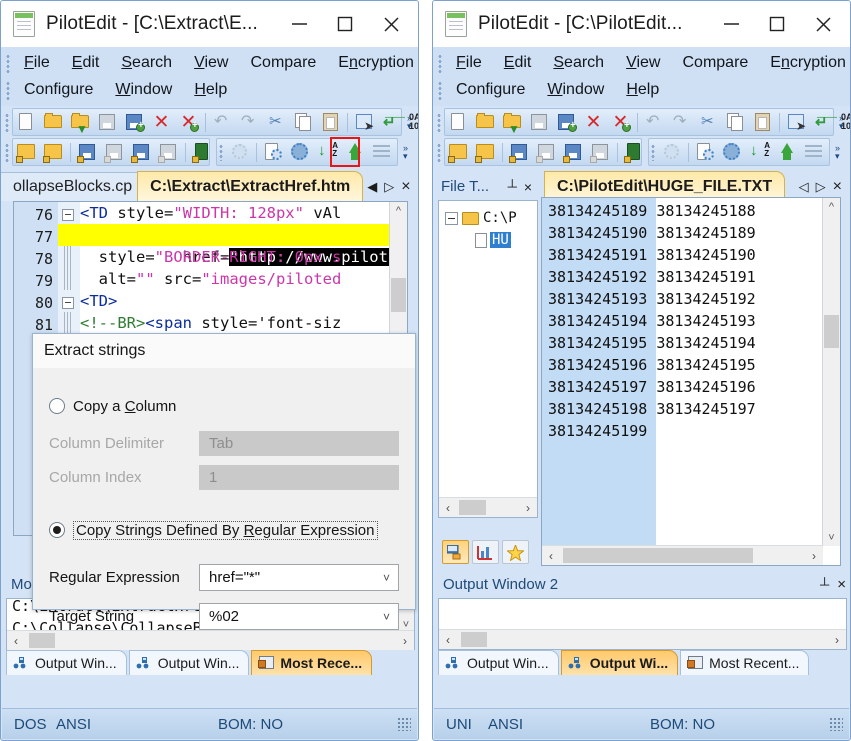 This screenshot has width=851, height=741. Describe the element at coordinates (491, 218) in the screenshot. I see `tree-root-node: C:\P` at that location.